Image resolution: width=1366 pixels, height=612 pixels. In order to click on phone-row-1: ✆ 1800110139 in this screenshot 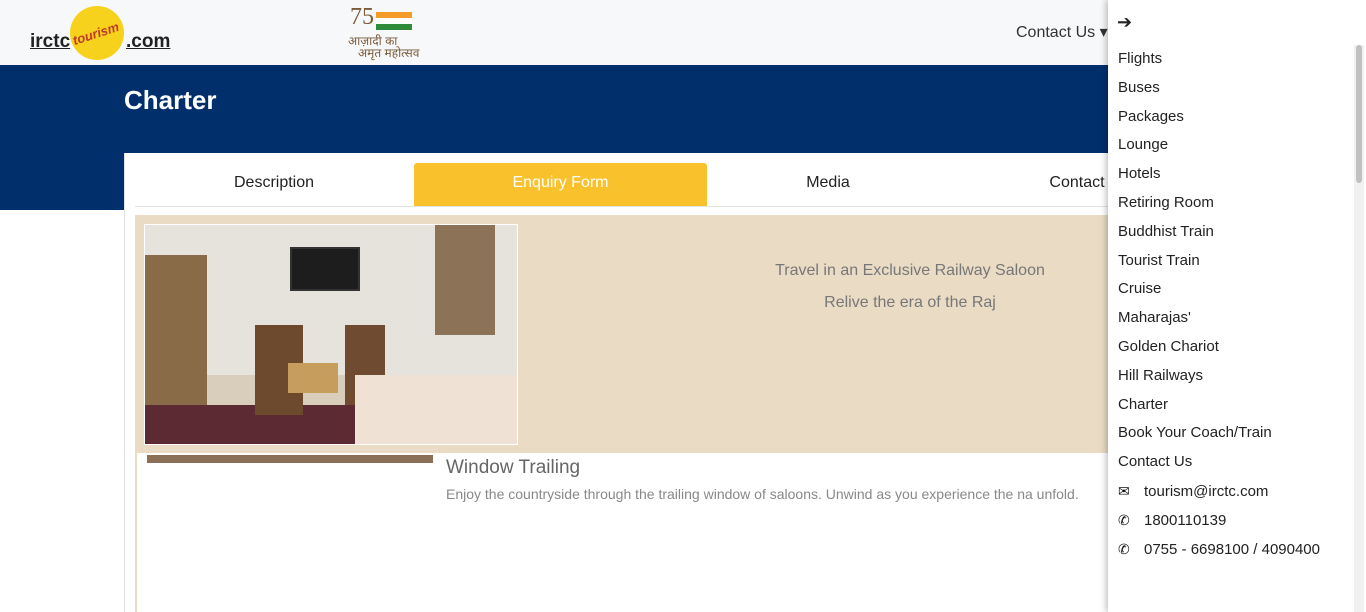, I will do `click(1219, 524)`.